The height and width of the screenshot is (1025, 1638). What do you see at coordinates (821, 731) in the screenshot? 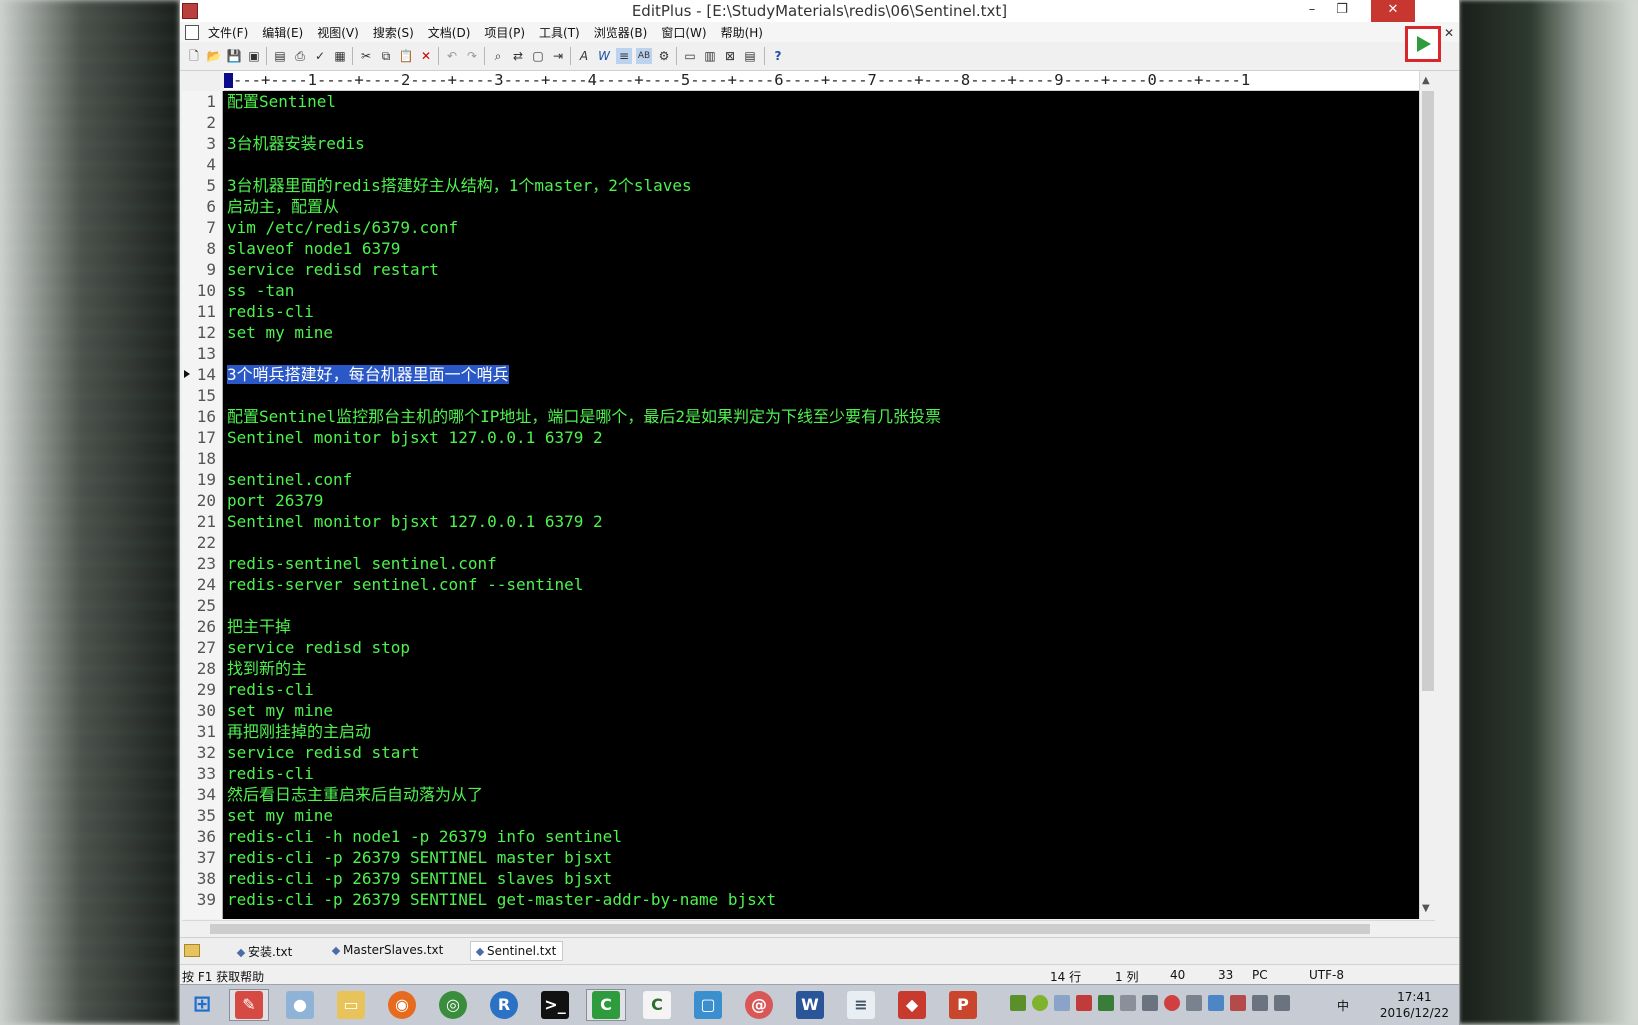
I see `code-line: 再把刚挂掉的主启动` at bounding box center [821, 731].